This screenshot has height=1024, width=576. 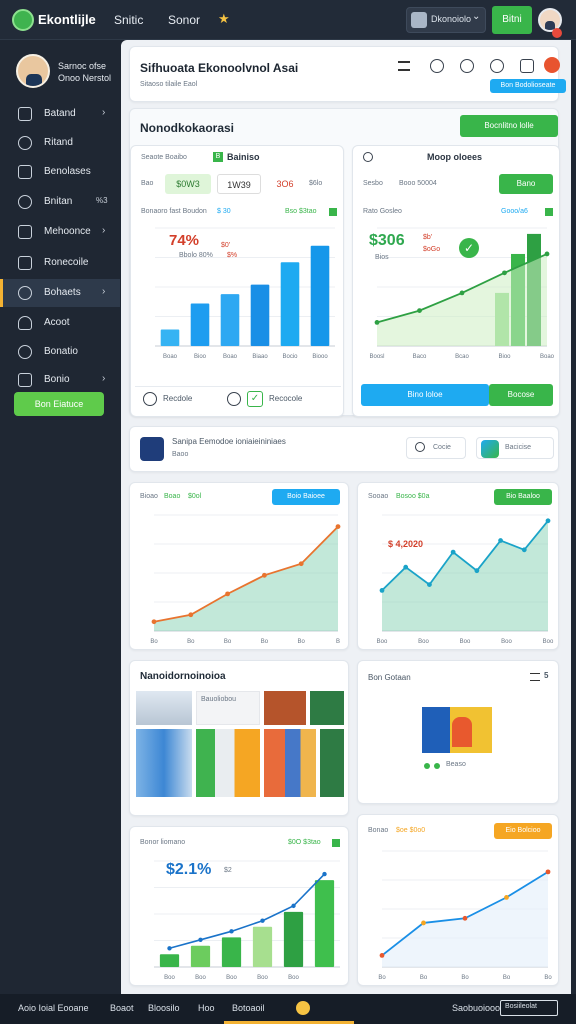 I want to click on sidebar-item-bohaets: Bohaets ›, so click(x=60, y=293).